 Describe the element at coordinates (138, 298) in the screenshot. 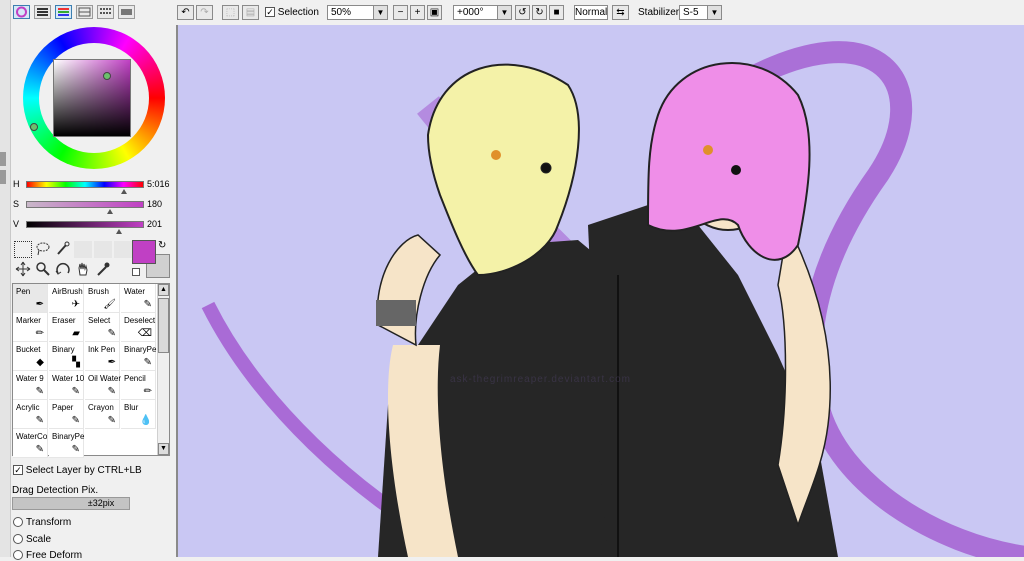

I see `brush-water: Water ✎` at that location.